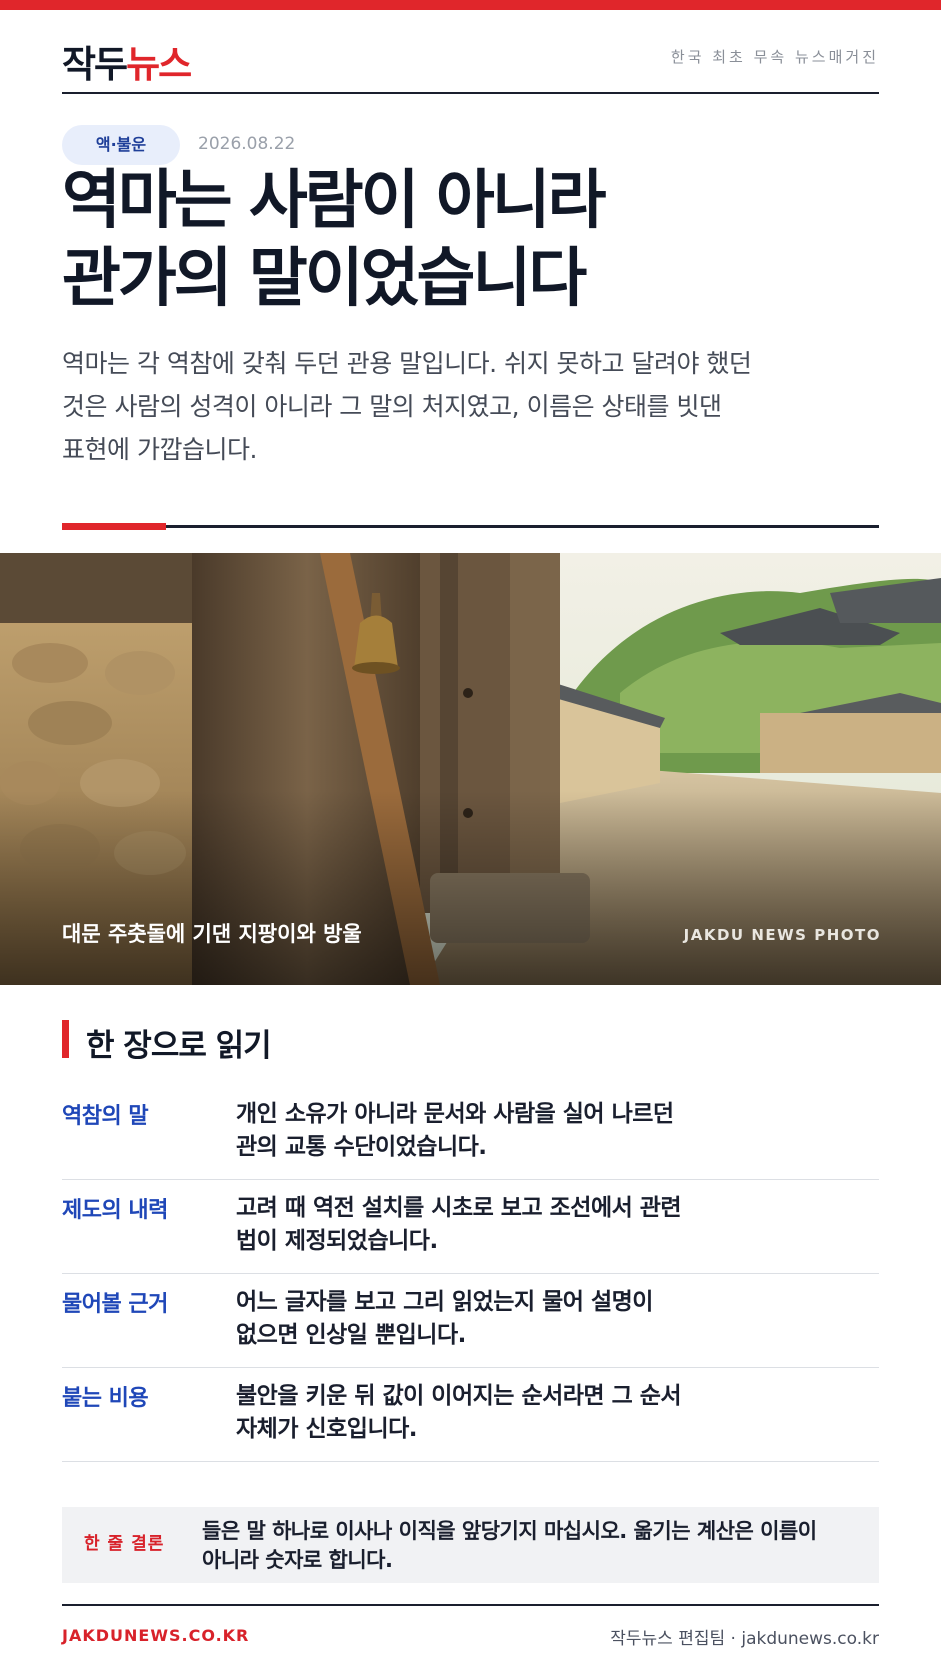  I want to click on conclusion-line: 들은 말 하나로 이사나 이직을 앞당기지 마십시오. 옮기는 계산은 이름이, so click(509, 1531).